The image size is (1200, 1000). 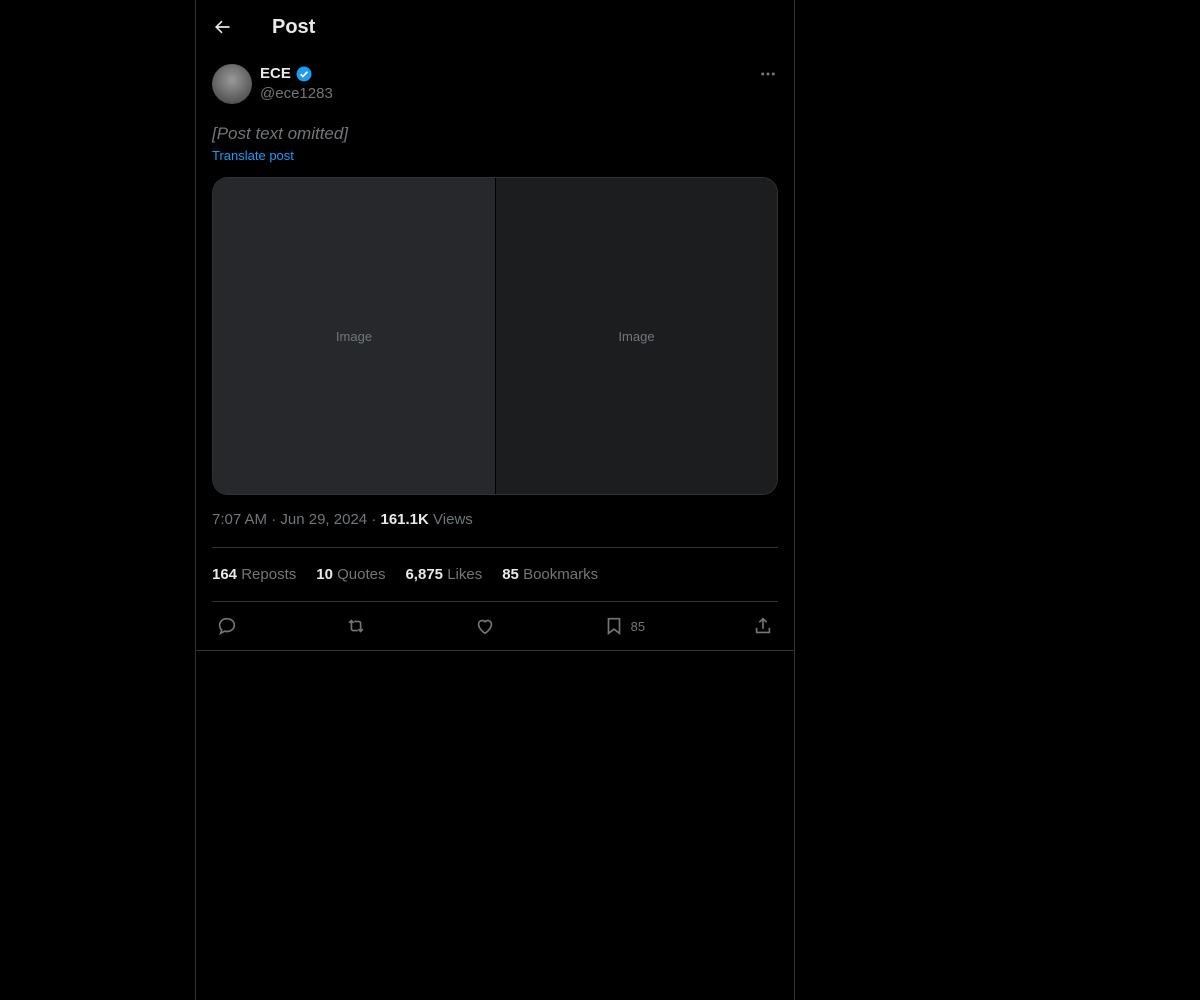 I want to click on more-options-icon, so click(x=768, y=74).